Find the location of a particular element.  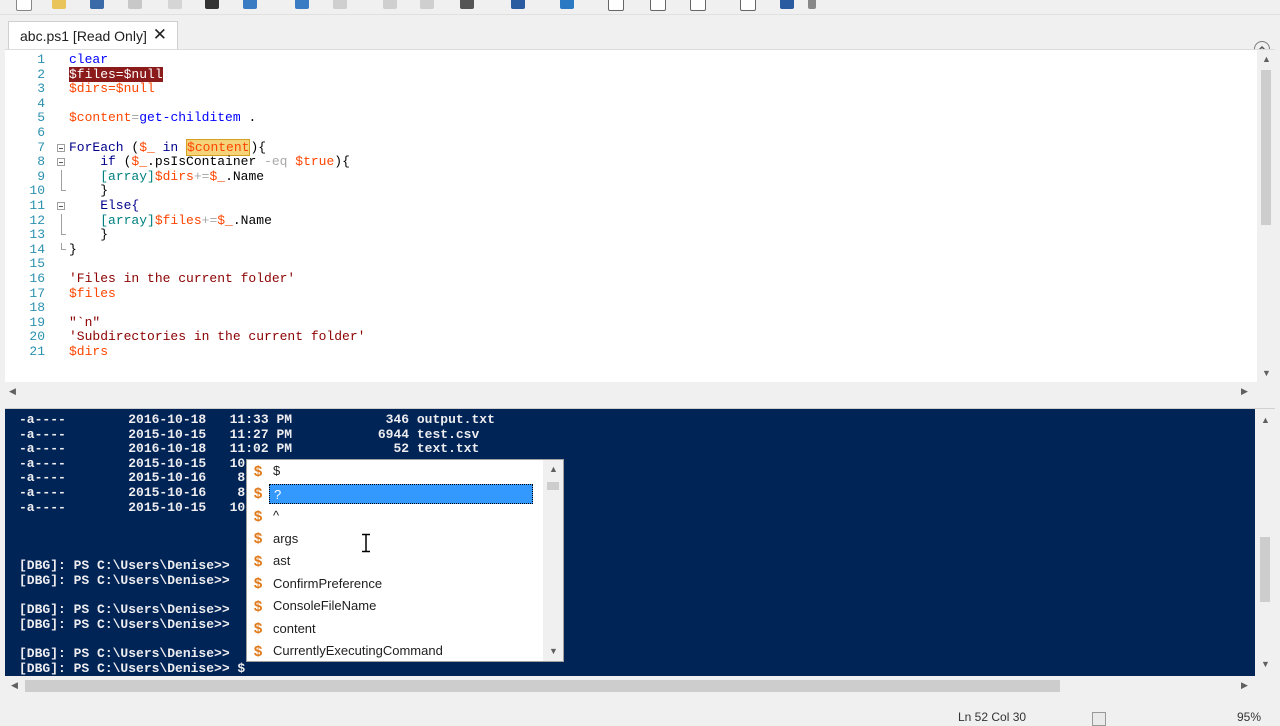

toolbar-overflow-icon is located at coordinates (812, 4).